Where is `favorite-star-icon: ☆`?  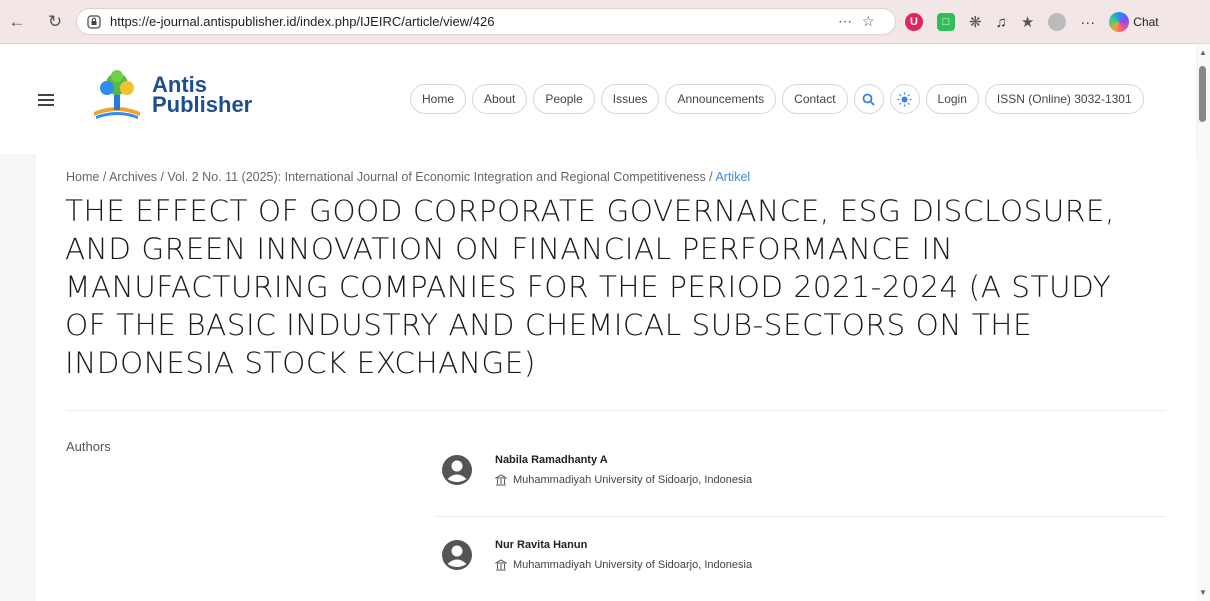
favorite-star-icon: ☆ is located at coordinates (868, 21).